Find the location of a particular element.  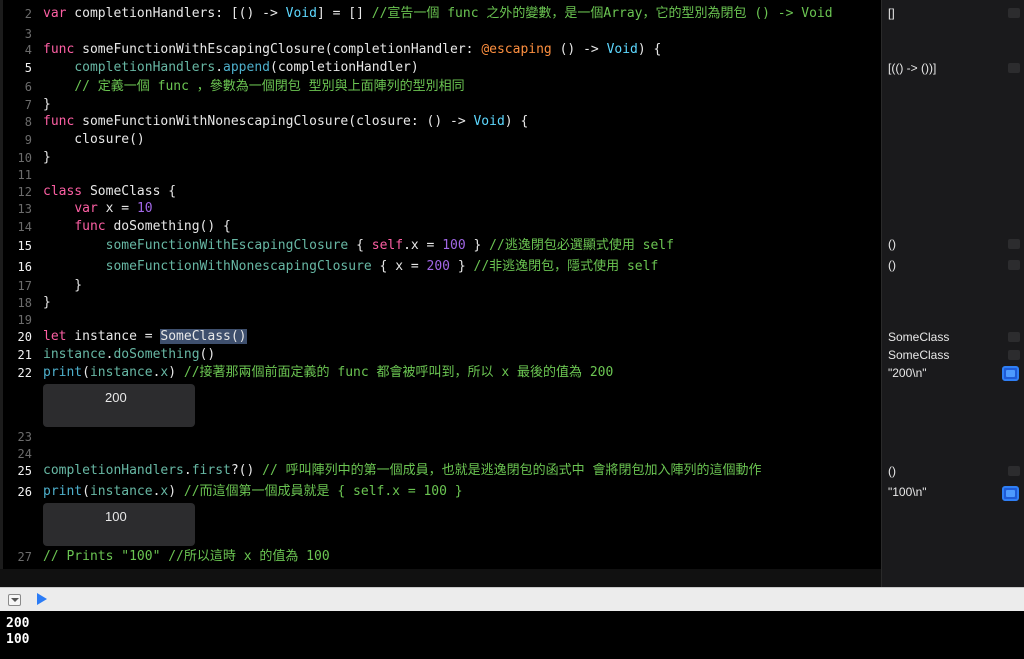

code-text: closure() is located at coordinates (94, 140).